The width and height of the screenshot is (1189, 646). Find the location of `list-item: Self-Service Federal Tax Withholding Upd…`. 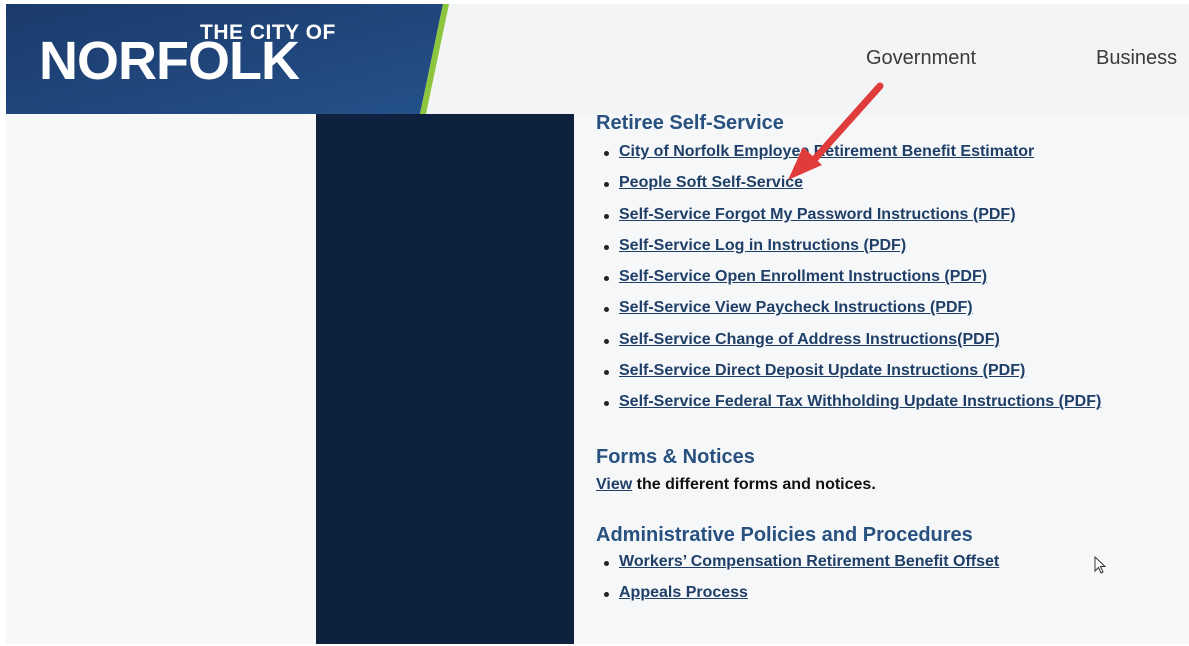

list-item: Self-Service Federal Tax Withholding Upd… is located at coordinates (852, 407).